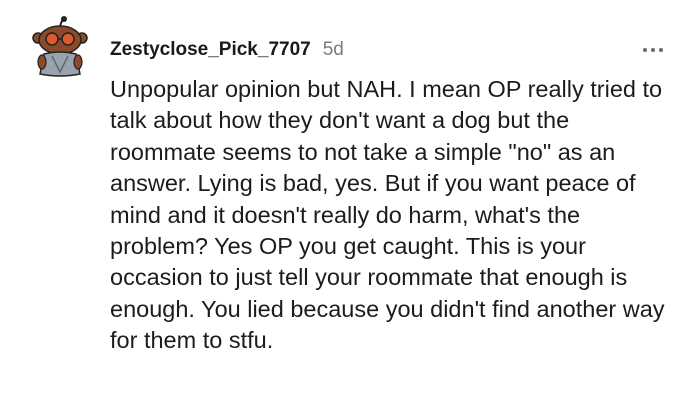 This screenshot has height=411, width=700. I want to click on user-avatar, so click(60, 47).